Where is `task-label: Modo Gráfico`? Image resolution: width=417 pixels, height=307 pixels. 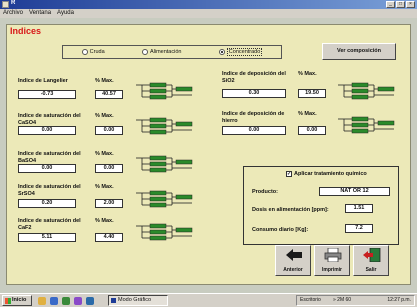 task-label: Modo Gráfico is located at coordinates (135, 300).